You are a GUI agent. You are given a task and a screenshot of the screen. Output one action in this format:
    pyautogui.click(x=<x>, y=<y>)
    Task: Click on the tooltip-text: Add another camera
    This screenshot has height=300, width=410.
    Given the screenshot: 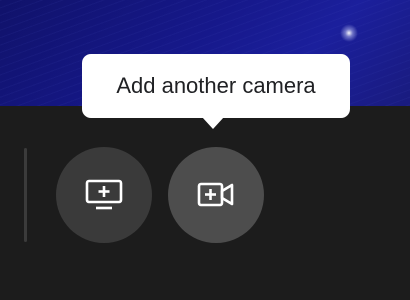 What is the action you would take?
    pyautogui.click(x=216, y=85)
    